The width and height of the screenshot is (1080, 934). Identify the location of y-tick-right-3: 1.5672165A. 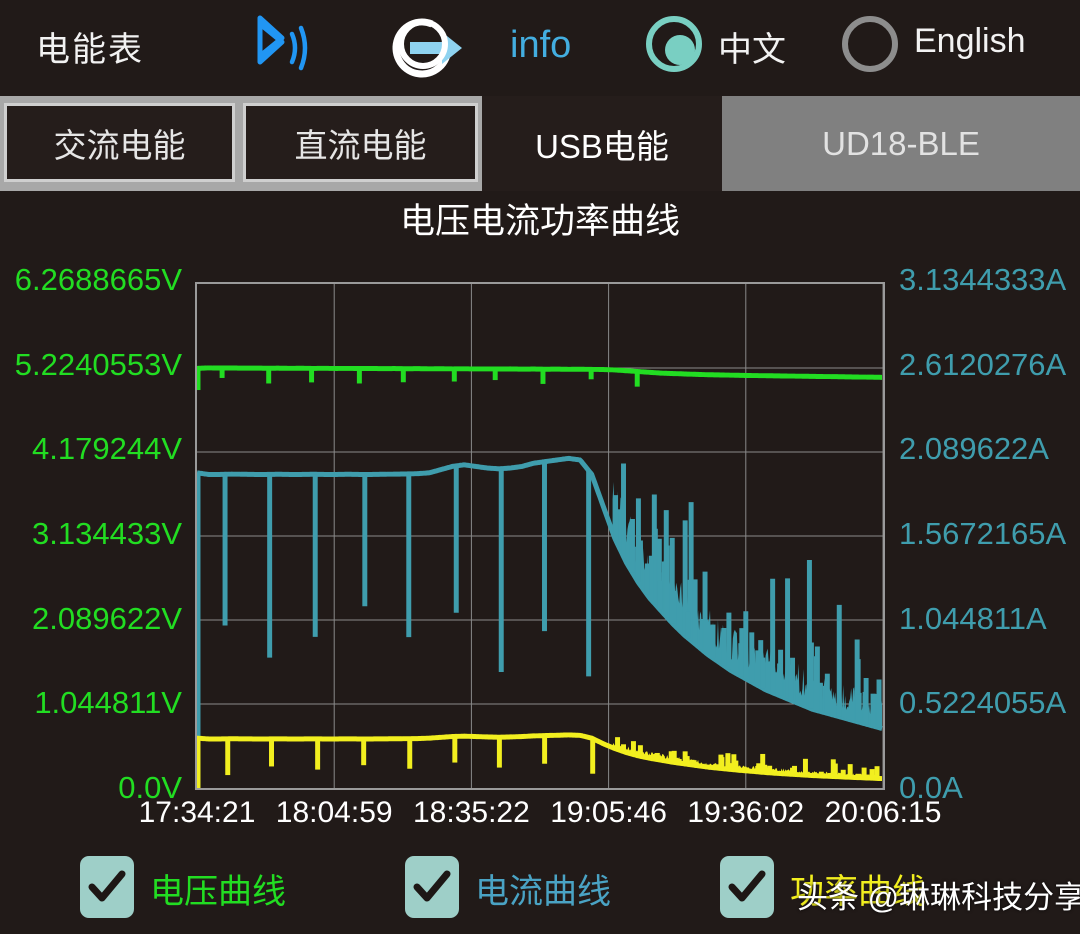
(983, 533).